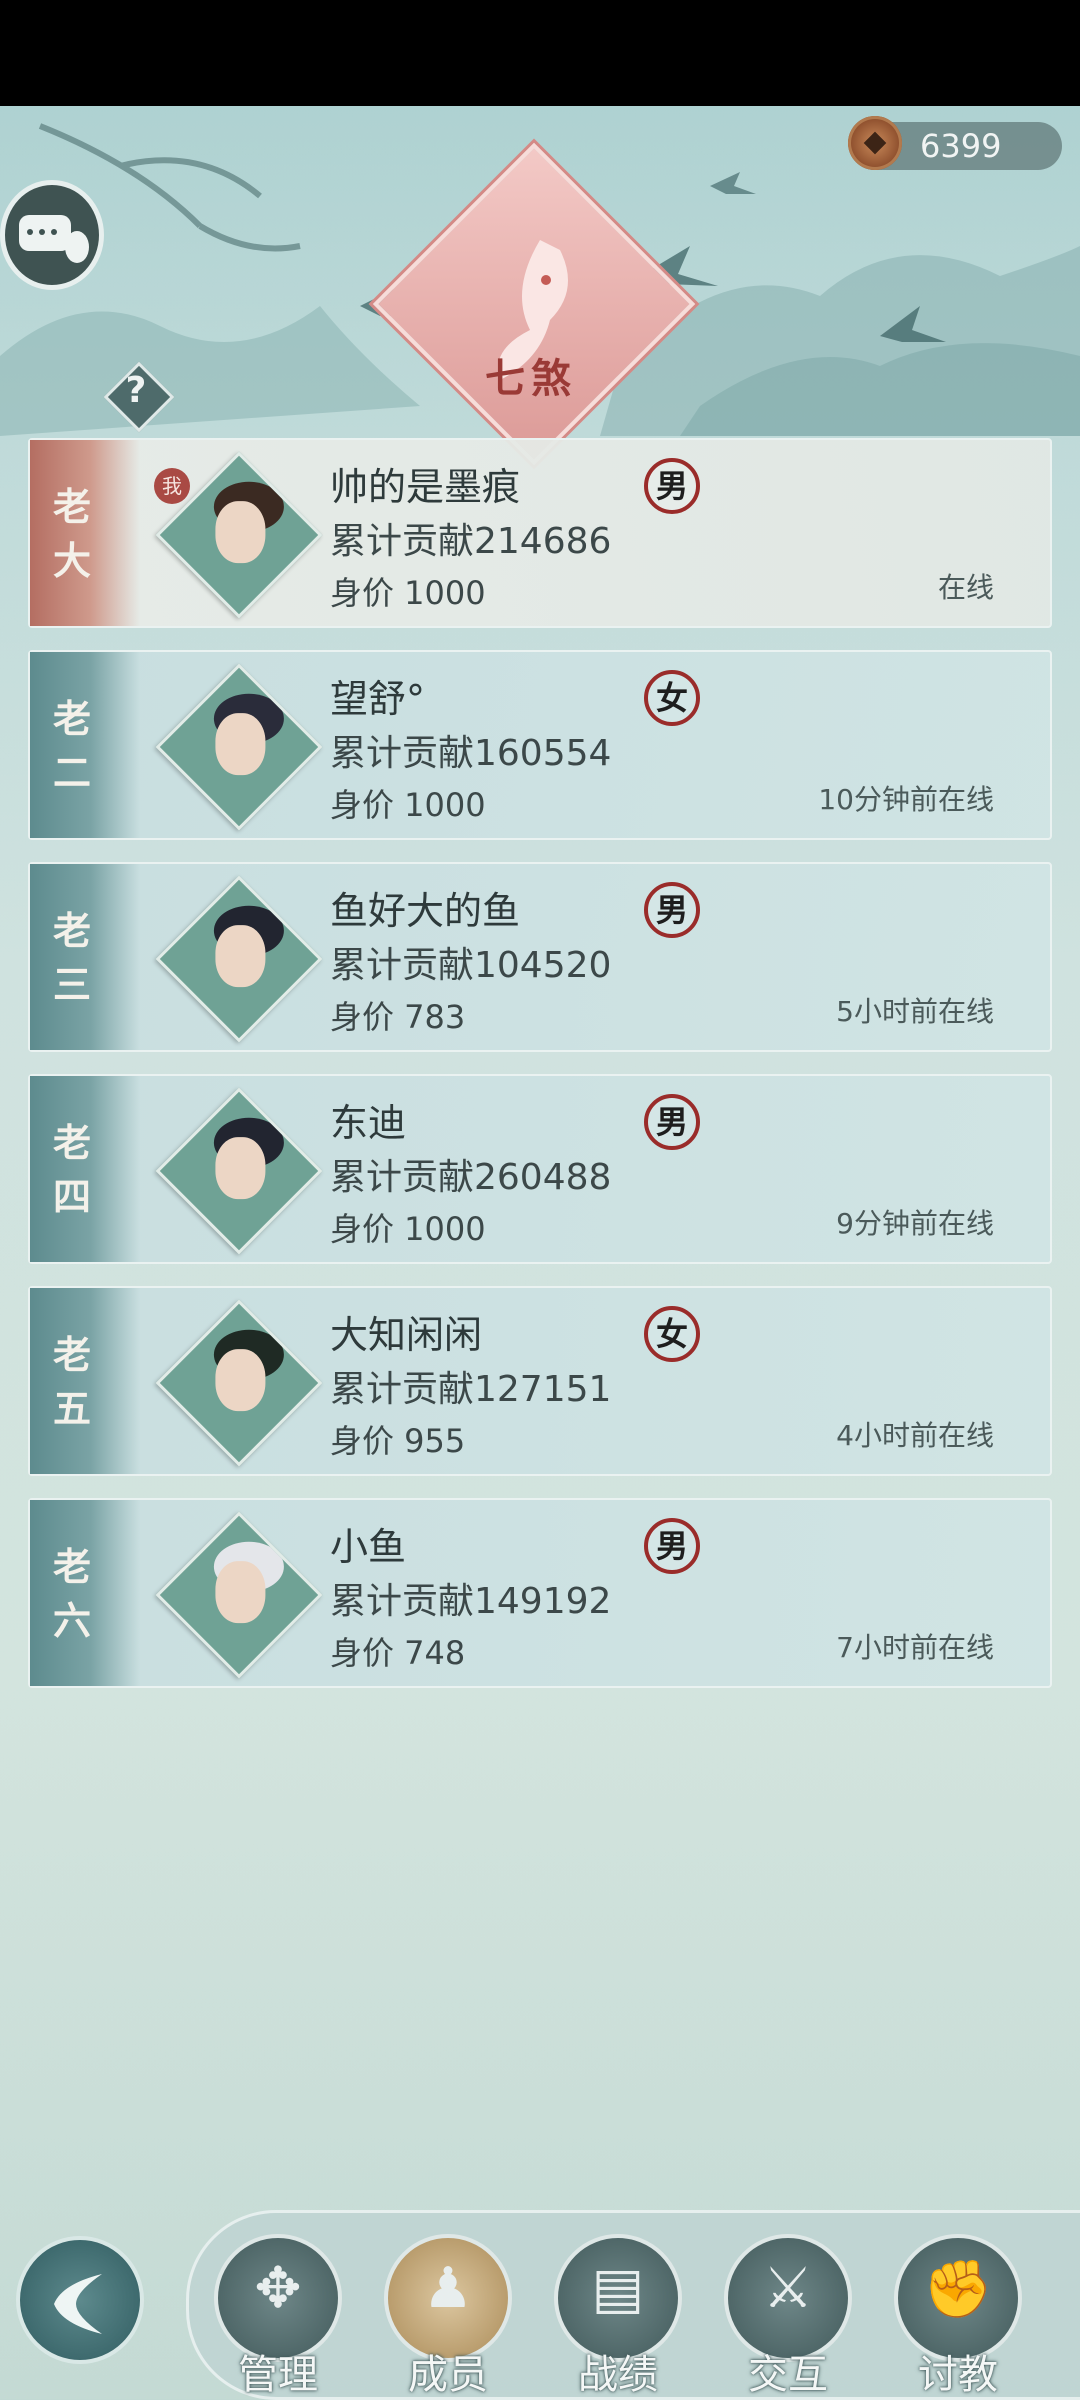 The image size is (1080, 2400). Describe the element at coordinates (471, 1601) in the screenshot. I see `member-contribution: 累计贡献149192` at that location.